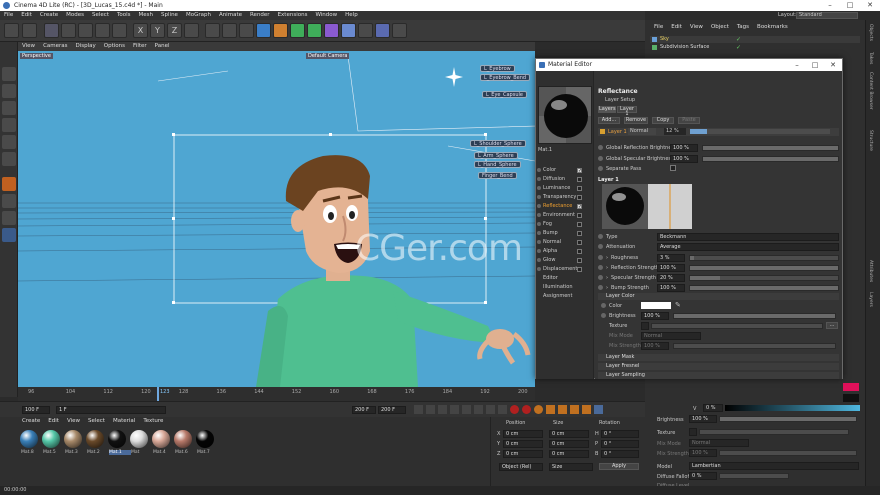 The height and width of the screenshot is (495, 880). What do you see at coordinates (502, 409) in the screenshot?
I see `loop-icon` at bounding box center [502, 409].